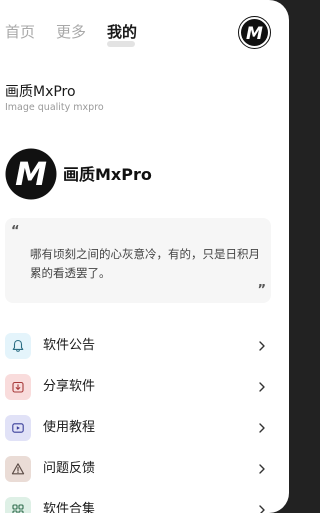  I want to click on profile-logo-letter: M, so click(31, 174).